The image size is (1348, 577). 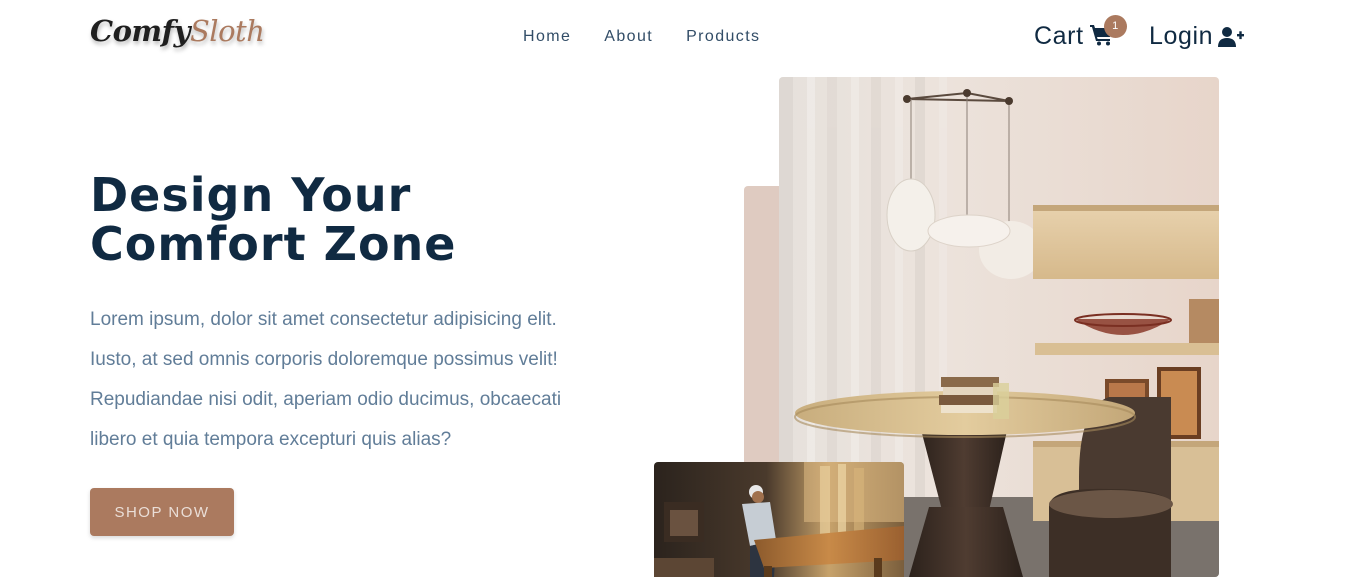 I want to click on login-button: Login, so click(x=1197, y=36).